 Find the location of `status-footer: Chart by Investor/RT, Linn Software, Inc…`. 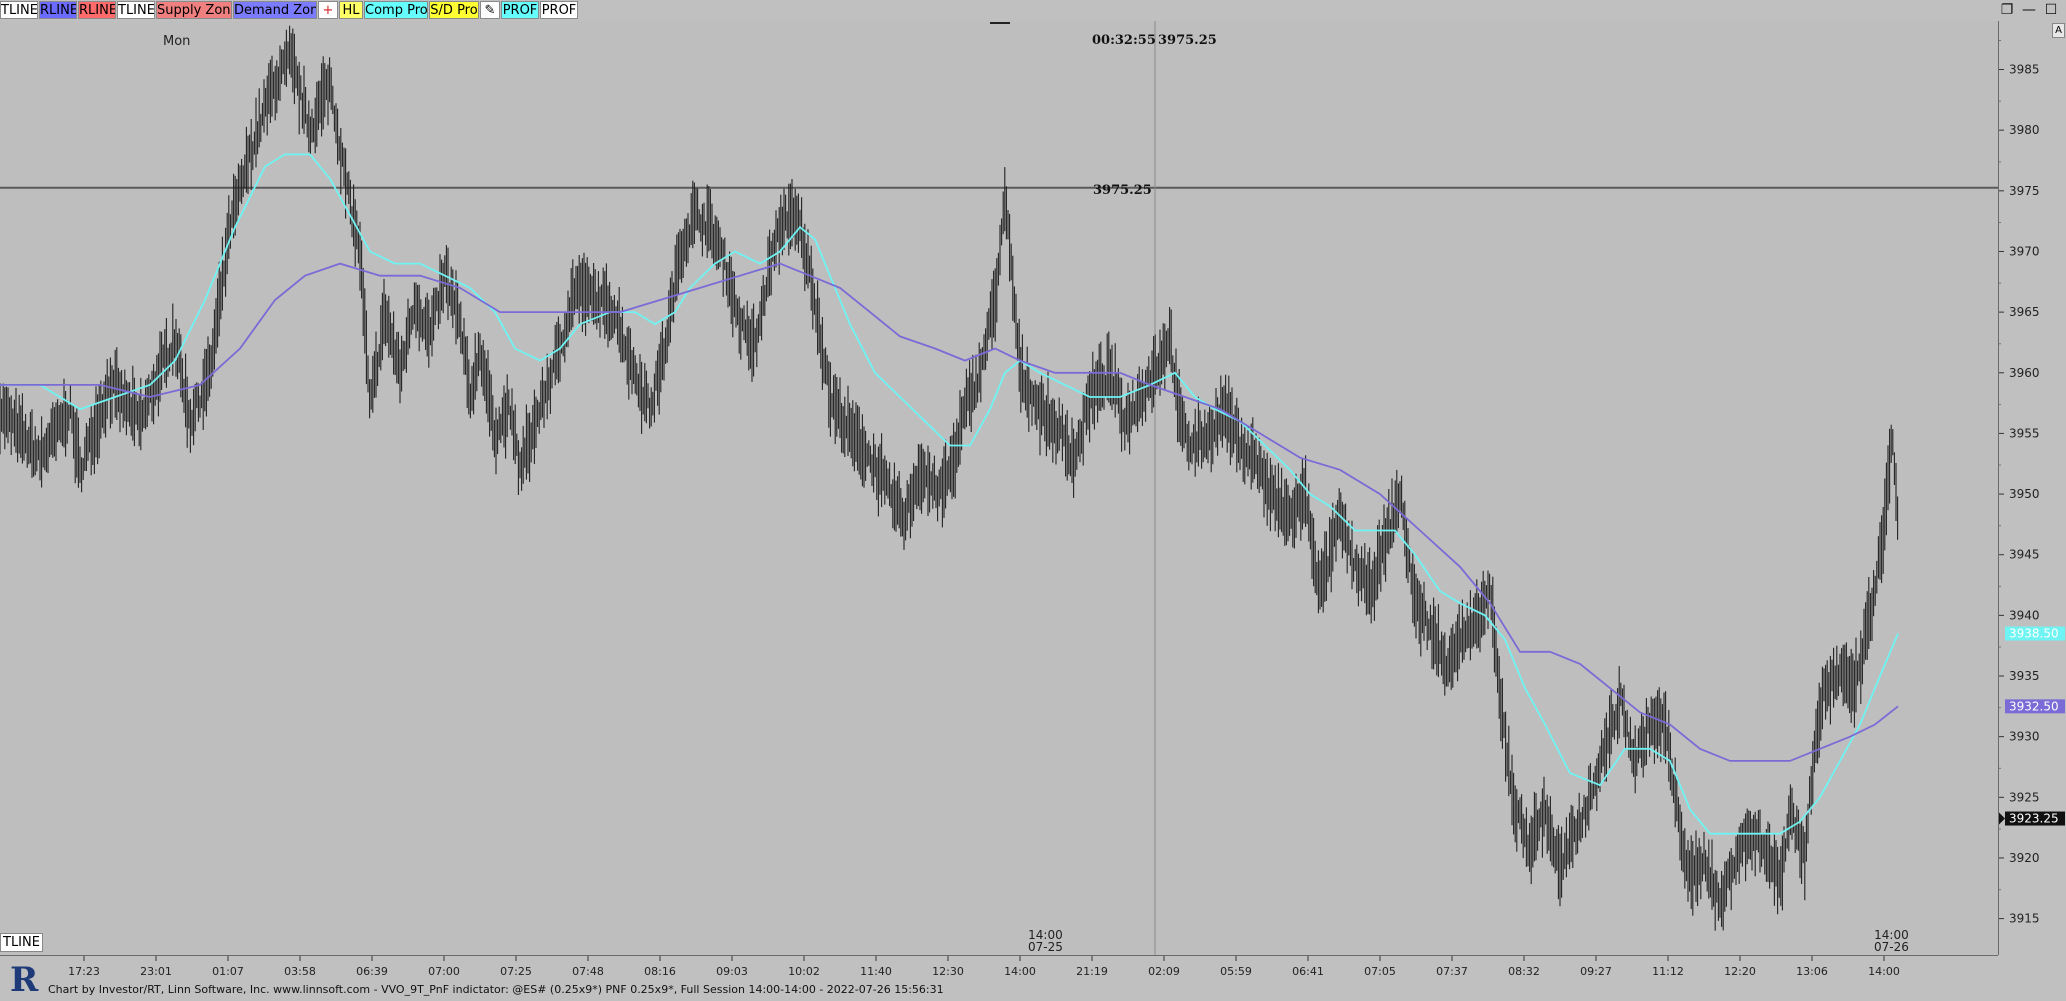

status-footer: Chart by Investor/RT, Linn Software, Inc… is located at coordinates (1033, 989).